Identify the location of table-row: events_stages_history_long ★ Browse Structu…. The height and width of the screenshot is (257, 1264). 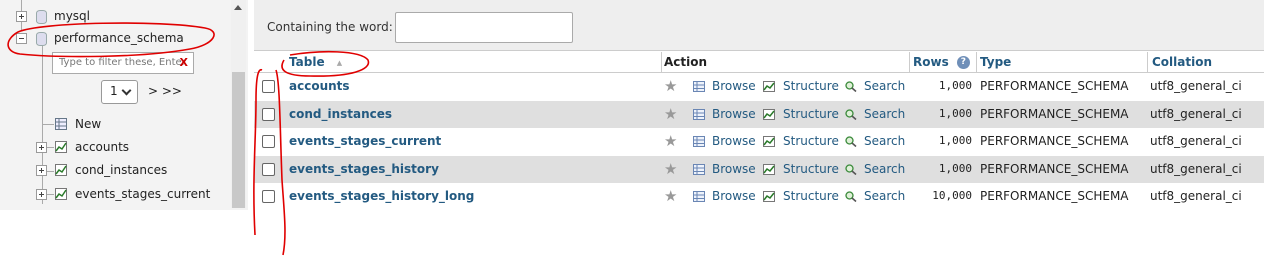
(759, 197).